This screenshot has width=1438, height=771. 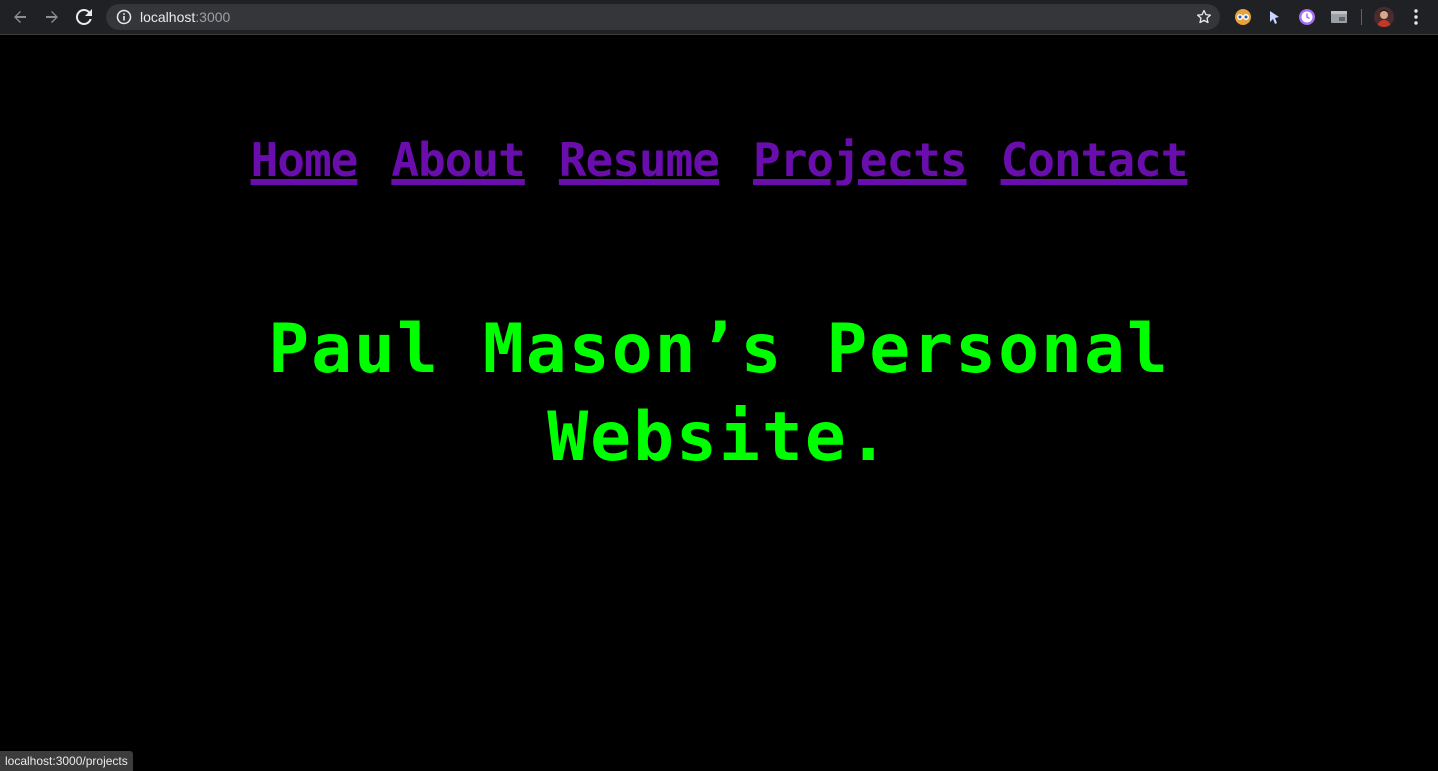 I want to click on forward-button, so click(x=52, y=17).